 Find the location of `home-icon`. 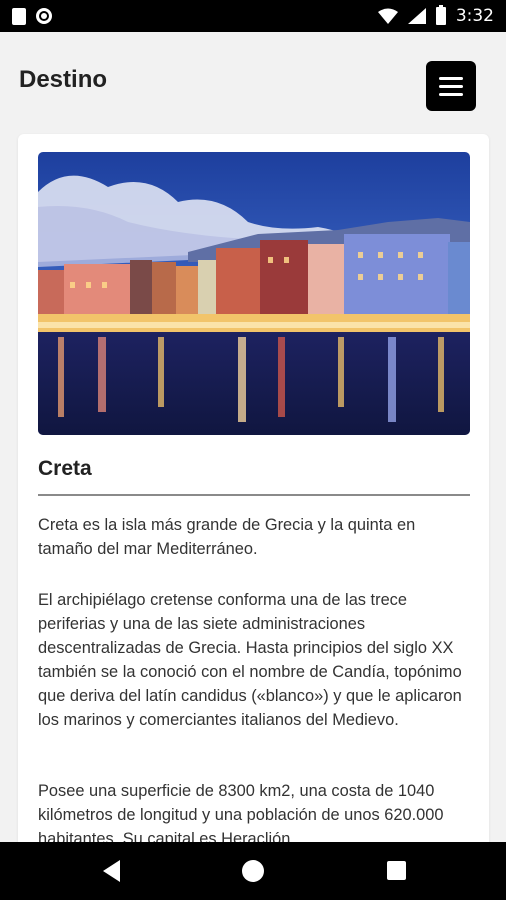

home-icon is located at coordinates (253, 871).